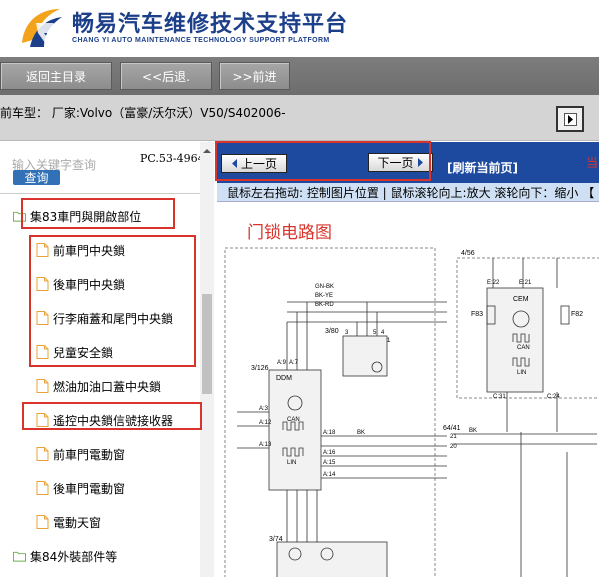 The height and width of the screenshot is (577, 599). Describe the element at coordinates (260, 368) in the screenshot. I see `diagram-label-3-126: 3/126` at that location.